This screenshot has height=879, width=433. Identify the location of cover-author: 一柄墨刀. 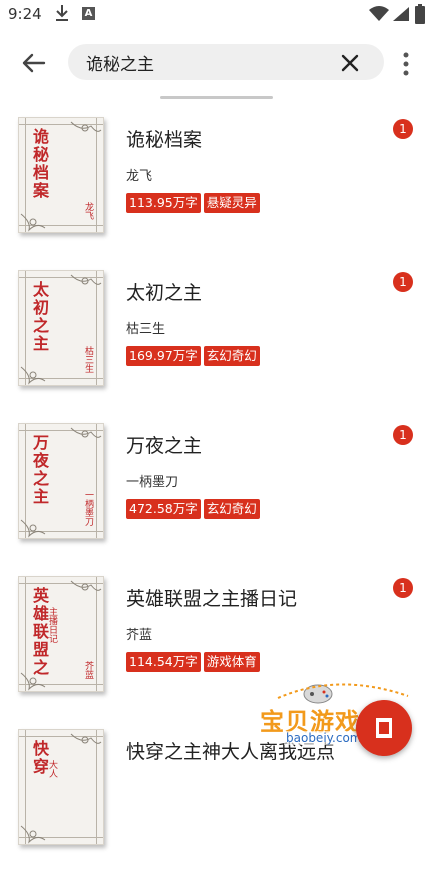
(88, 508).